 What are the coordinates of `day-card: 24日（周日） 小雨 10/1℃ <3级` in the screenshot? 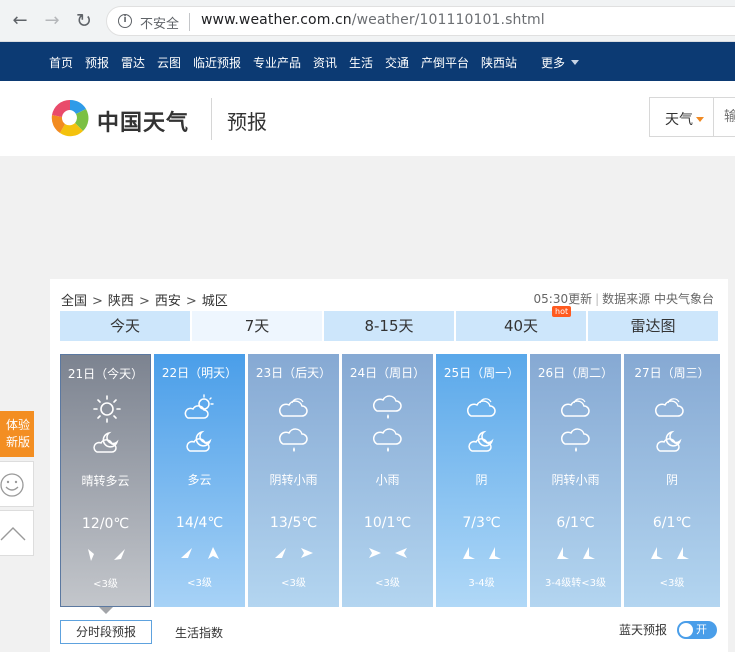 It's located at (387, 480).